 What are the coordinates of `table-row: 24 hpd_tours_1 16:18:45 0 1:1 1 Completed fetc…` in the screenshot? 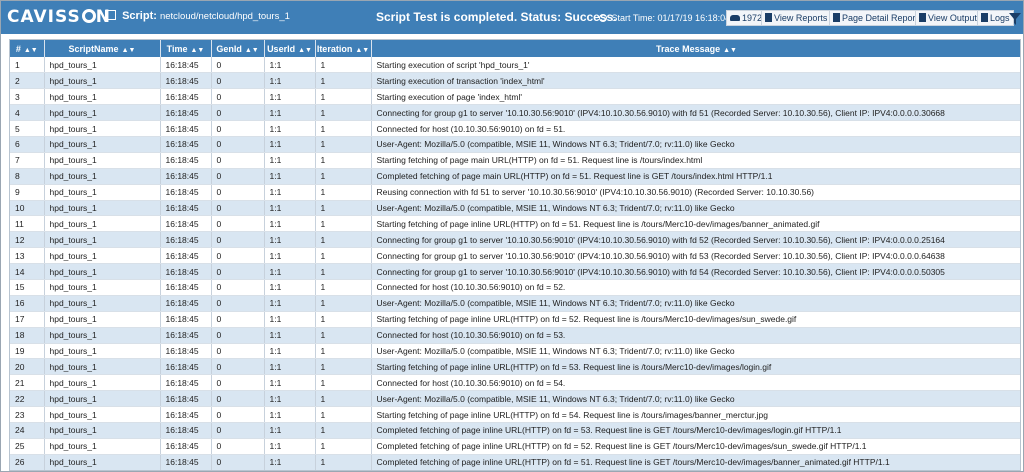 It's located at (515, 430).